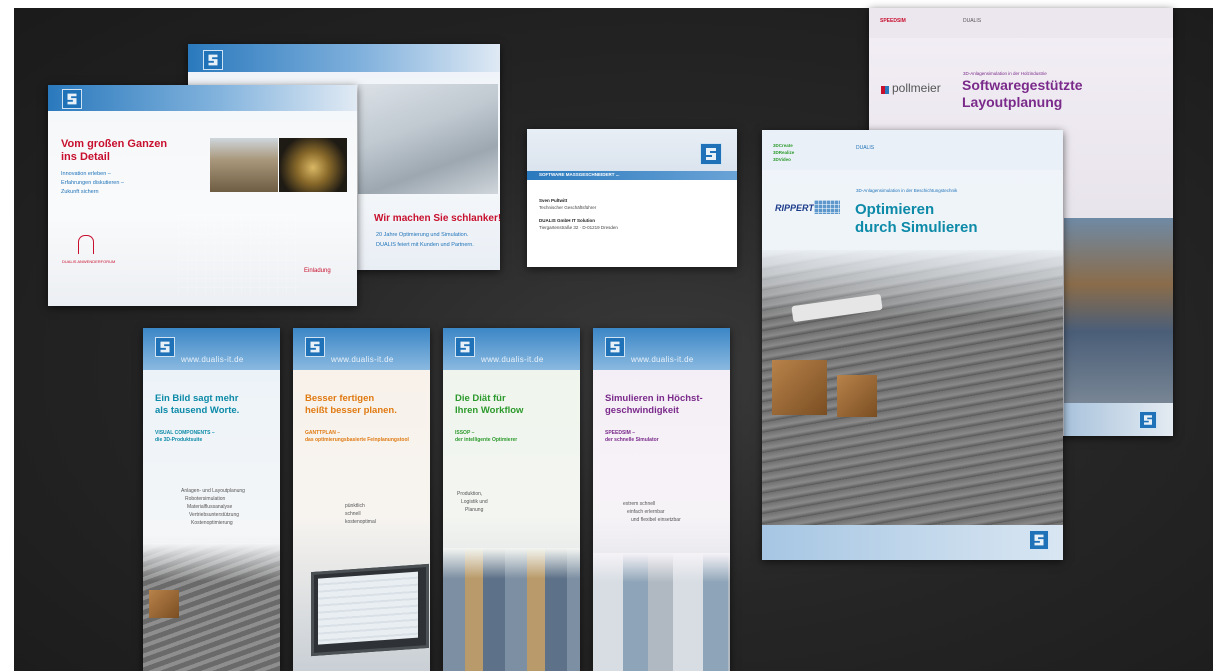 Image resolution: width=1213 pixels, height=671 pixels. I want to click on pollmeier-top-right: DUALIS, so click(972, 21).